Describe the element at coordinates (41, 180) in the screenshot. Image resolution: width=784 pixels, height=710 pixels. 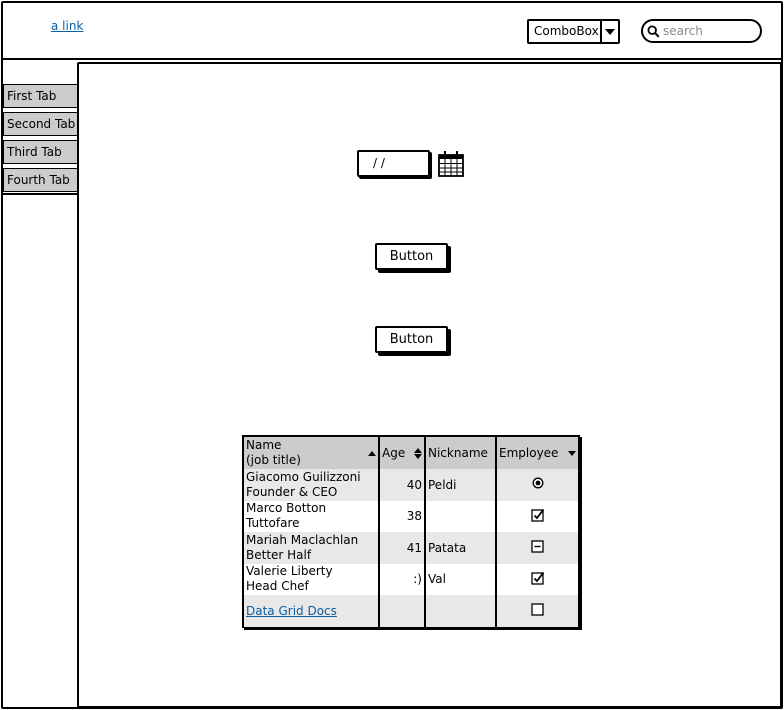
I see `tab-fourth: Fourth Tab` at that location.